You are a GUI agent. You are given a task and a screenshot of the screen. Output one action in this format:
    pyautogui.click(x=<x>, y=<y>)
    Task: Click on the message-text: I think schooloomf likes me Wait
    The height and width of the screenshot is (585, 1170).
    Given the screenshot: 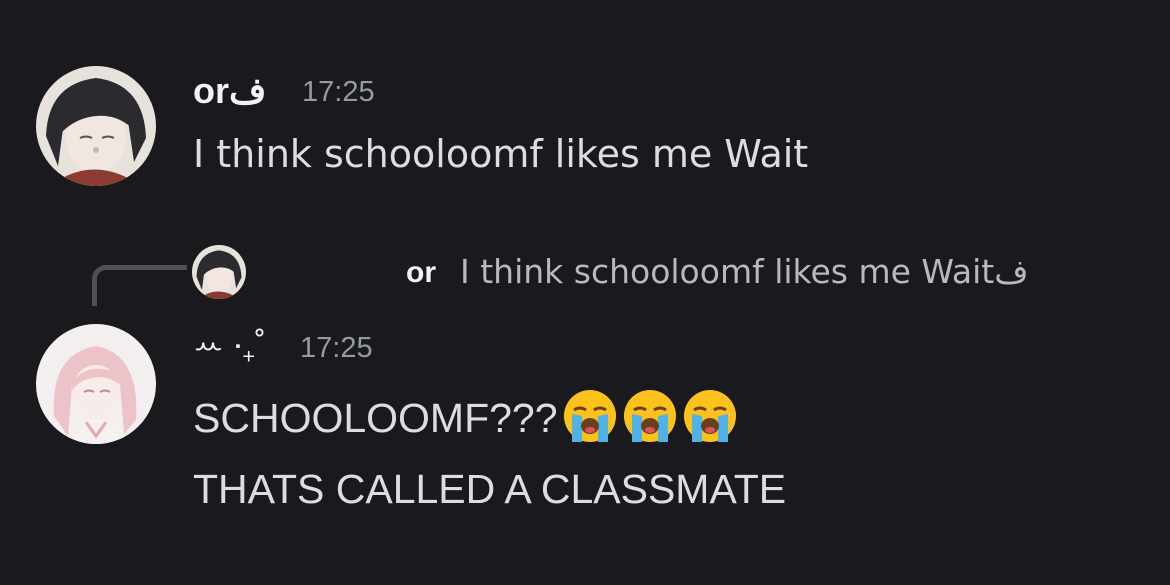 What is the action you would take?
    pyautogui.click(x=501, y=154)
    